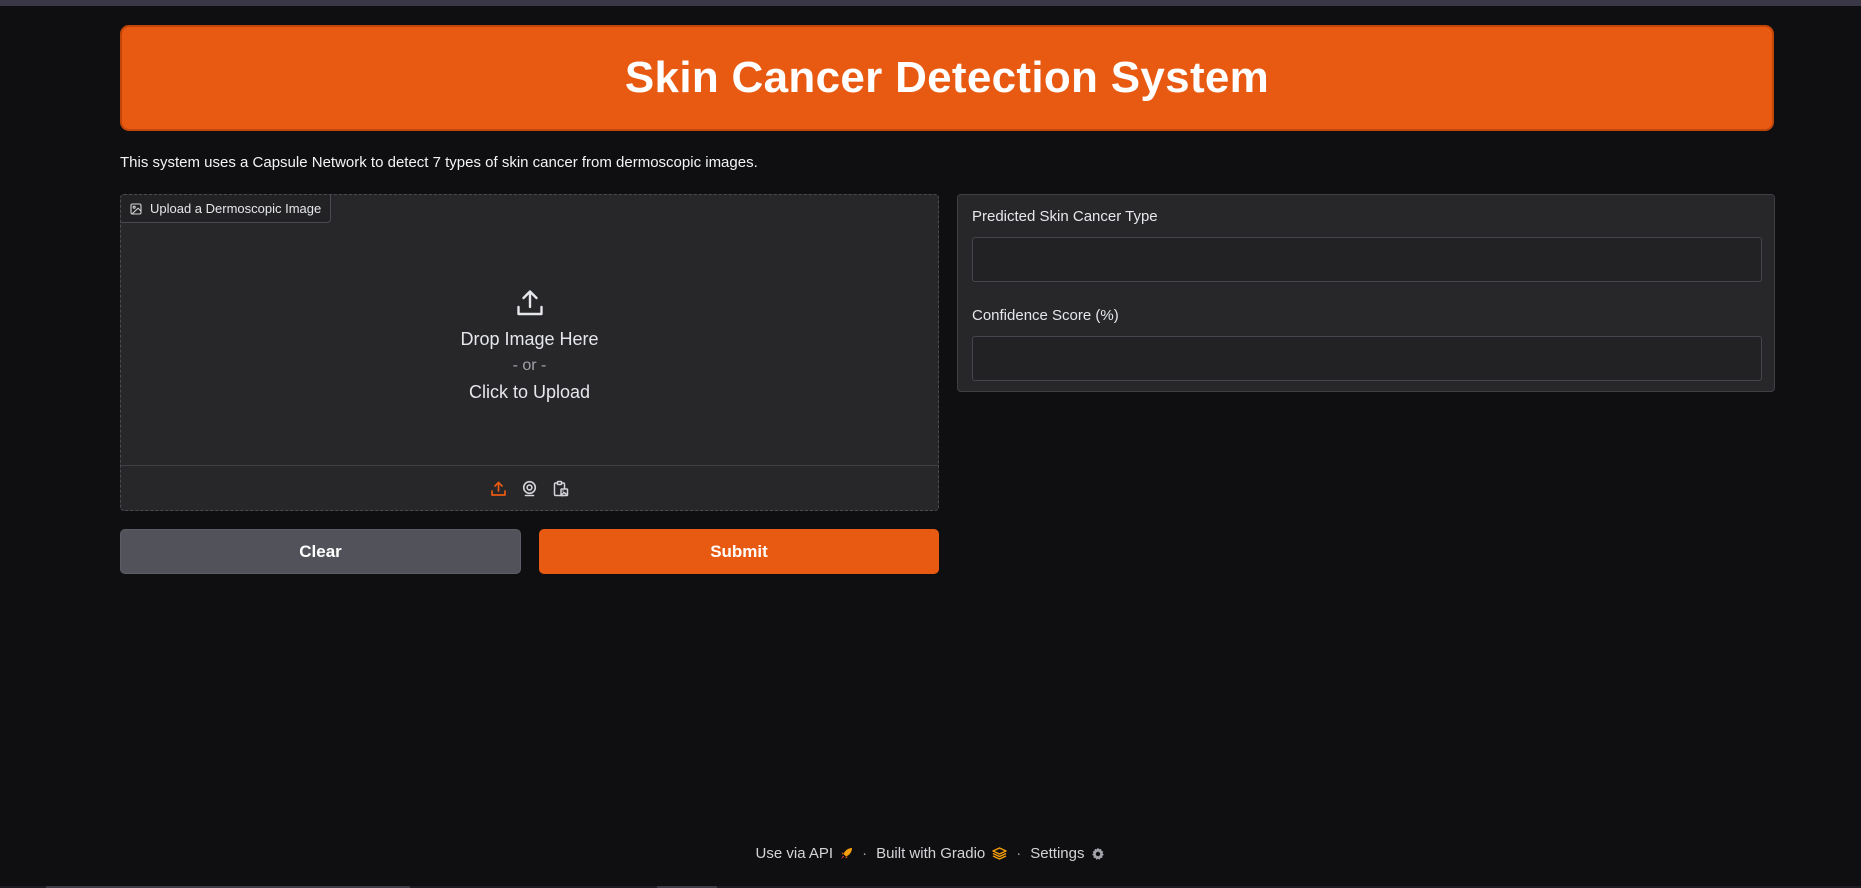 Image resolution: width=1861 pixels, height=888 pixels. I want to click on clear-button: Clear, so click(320, 551).